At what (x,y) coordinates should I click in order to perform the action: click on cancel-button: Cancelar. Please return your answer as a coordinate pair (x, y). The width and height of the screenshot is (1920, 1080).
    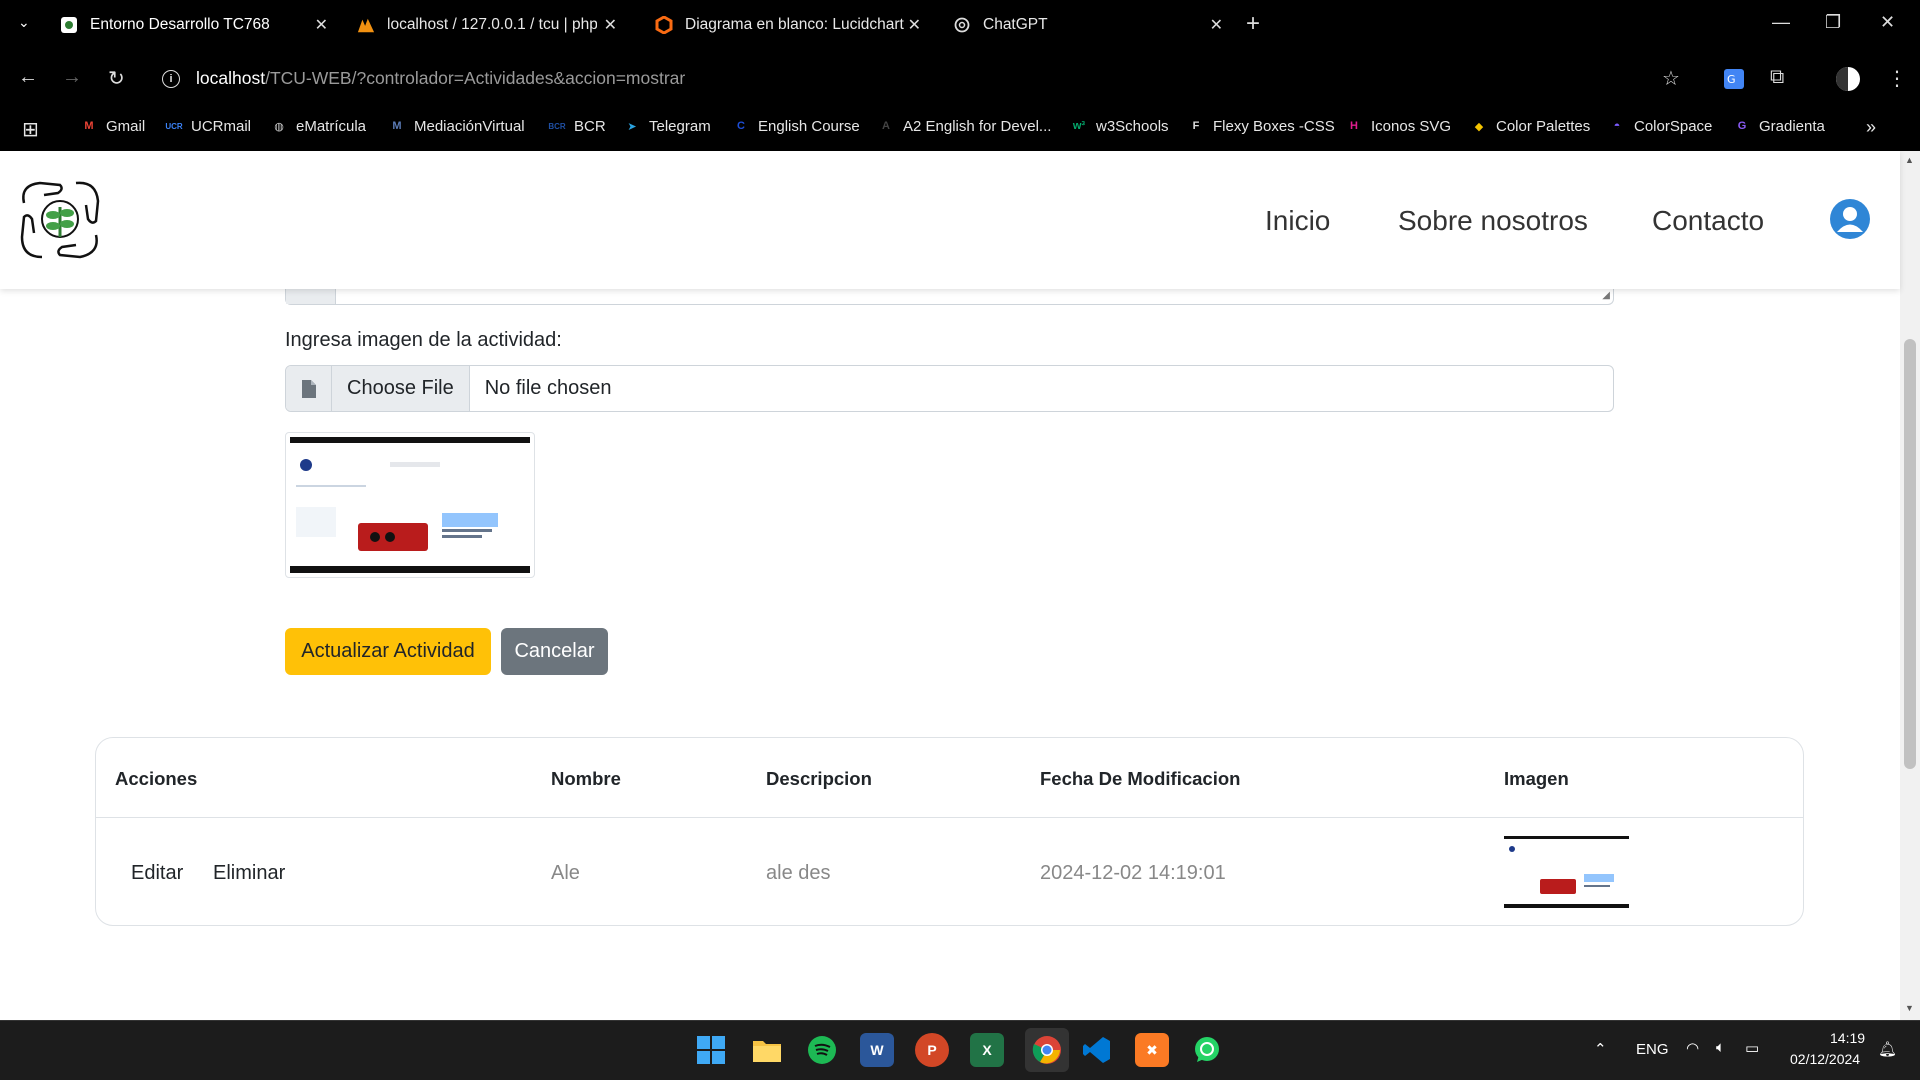
    Looking at the image, I should click on (554, 651).